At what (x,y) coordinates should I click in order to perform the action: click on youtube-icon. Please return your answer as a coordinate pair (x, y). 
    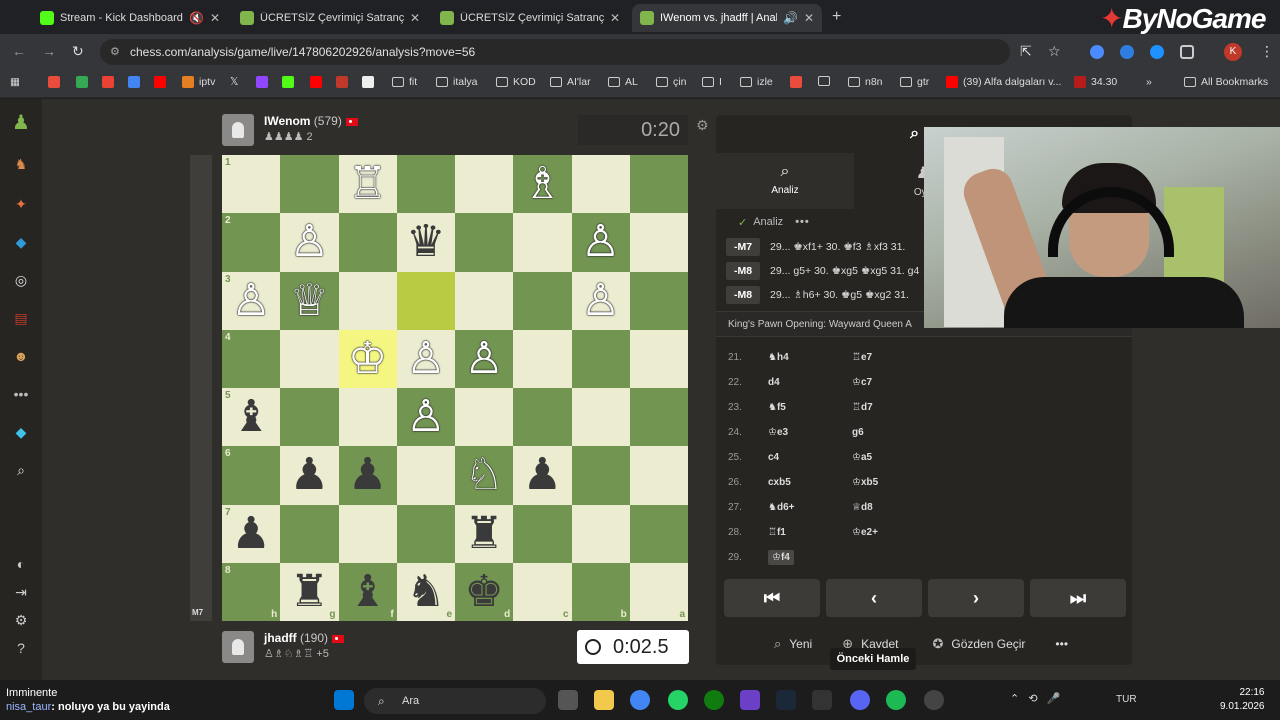
    Looking at the image, I should click on (318, 82).